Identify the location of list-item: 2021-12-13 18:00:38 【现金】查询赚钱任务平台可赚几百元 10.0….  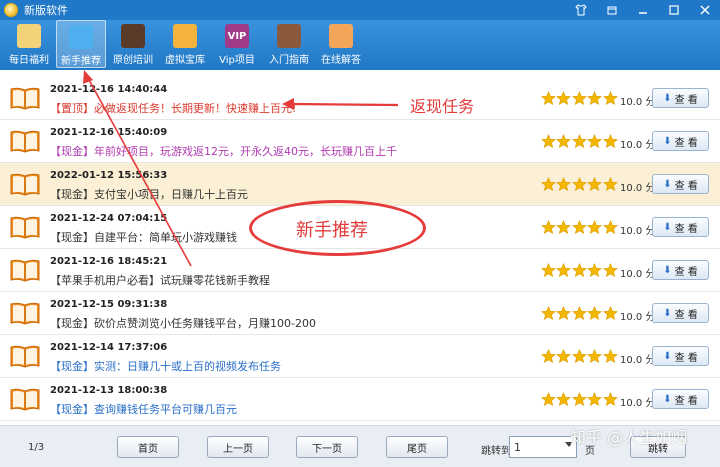
(360, 399).